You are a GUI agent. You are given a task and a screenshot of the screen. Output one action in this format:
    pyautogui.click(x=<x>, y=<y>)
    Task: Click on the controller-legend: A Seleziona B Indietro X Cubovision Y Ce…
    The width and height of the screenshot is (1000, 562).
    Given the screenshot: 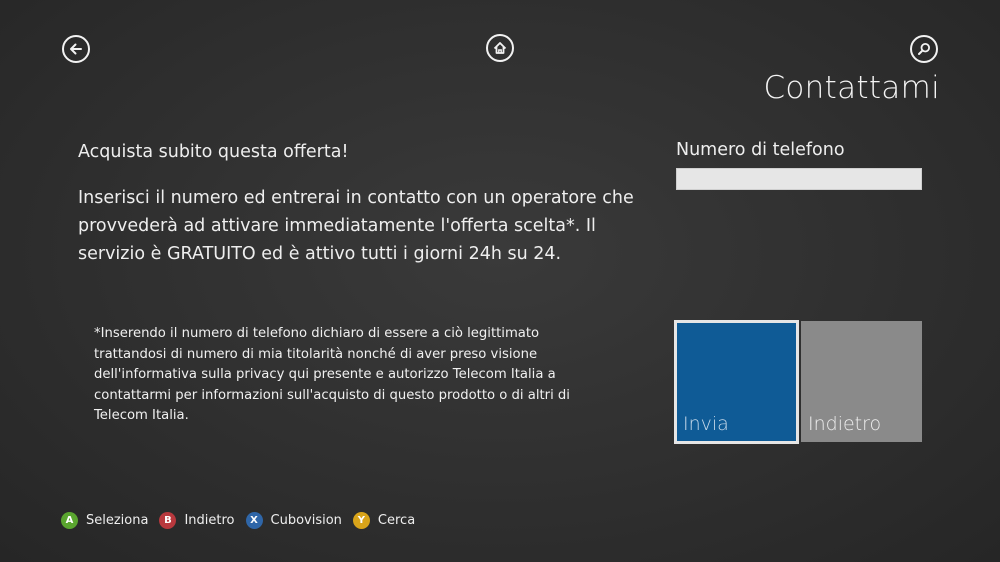 What is the action you would take?
    pyautogui.click(x=243, y=520)
    